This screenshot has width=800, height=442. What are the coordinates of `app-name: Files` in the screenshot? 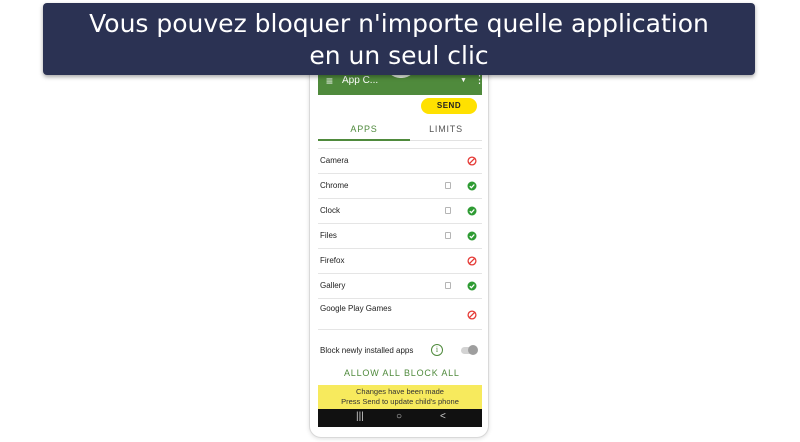 It's located at (328, 235).